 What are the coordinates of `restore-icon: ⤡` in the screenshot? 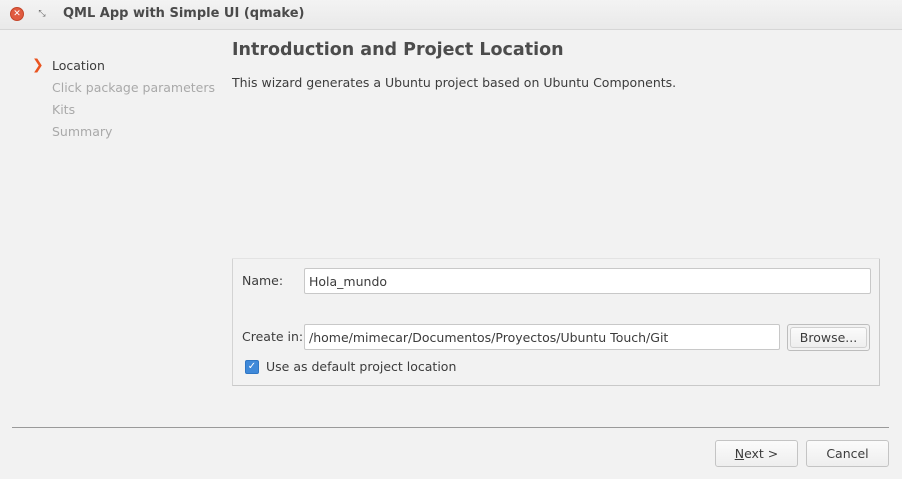 It's located at (42, 14).